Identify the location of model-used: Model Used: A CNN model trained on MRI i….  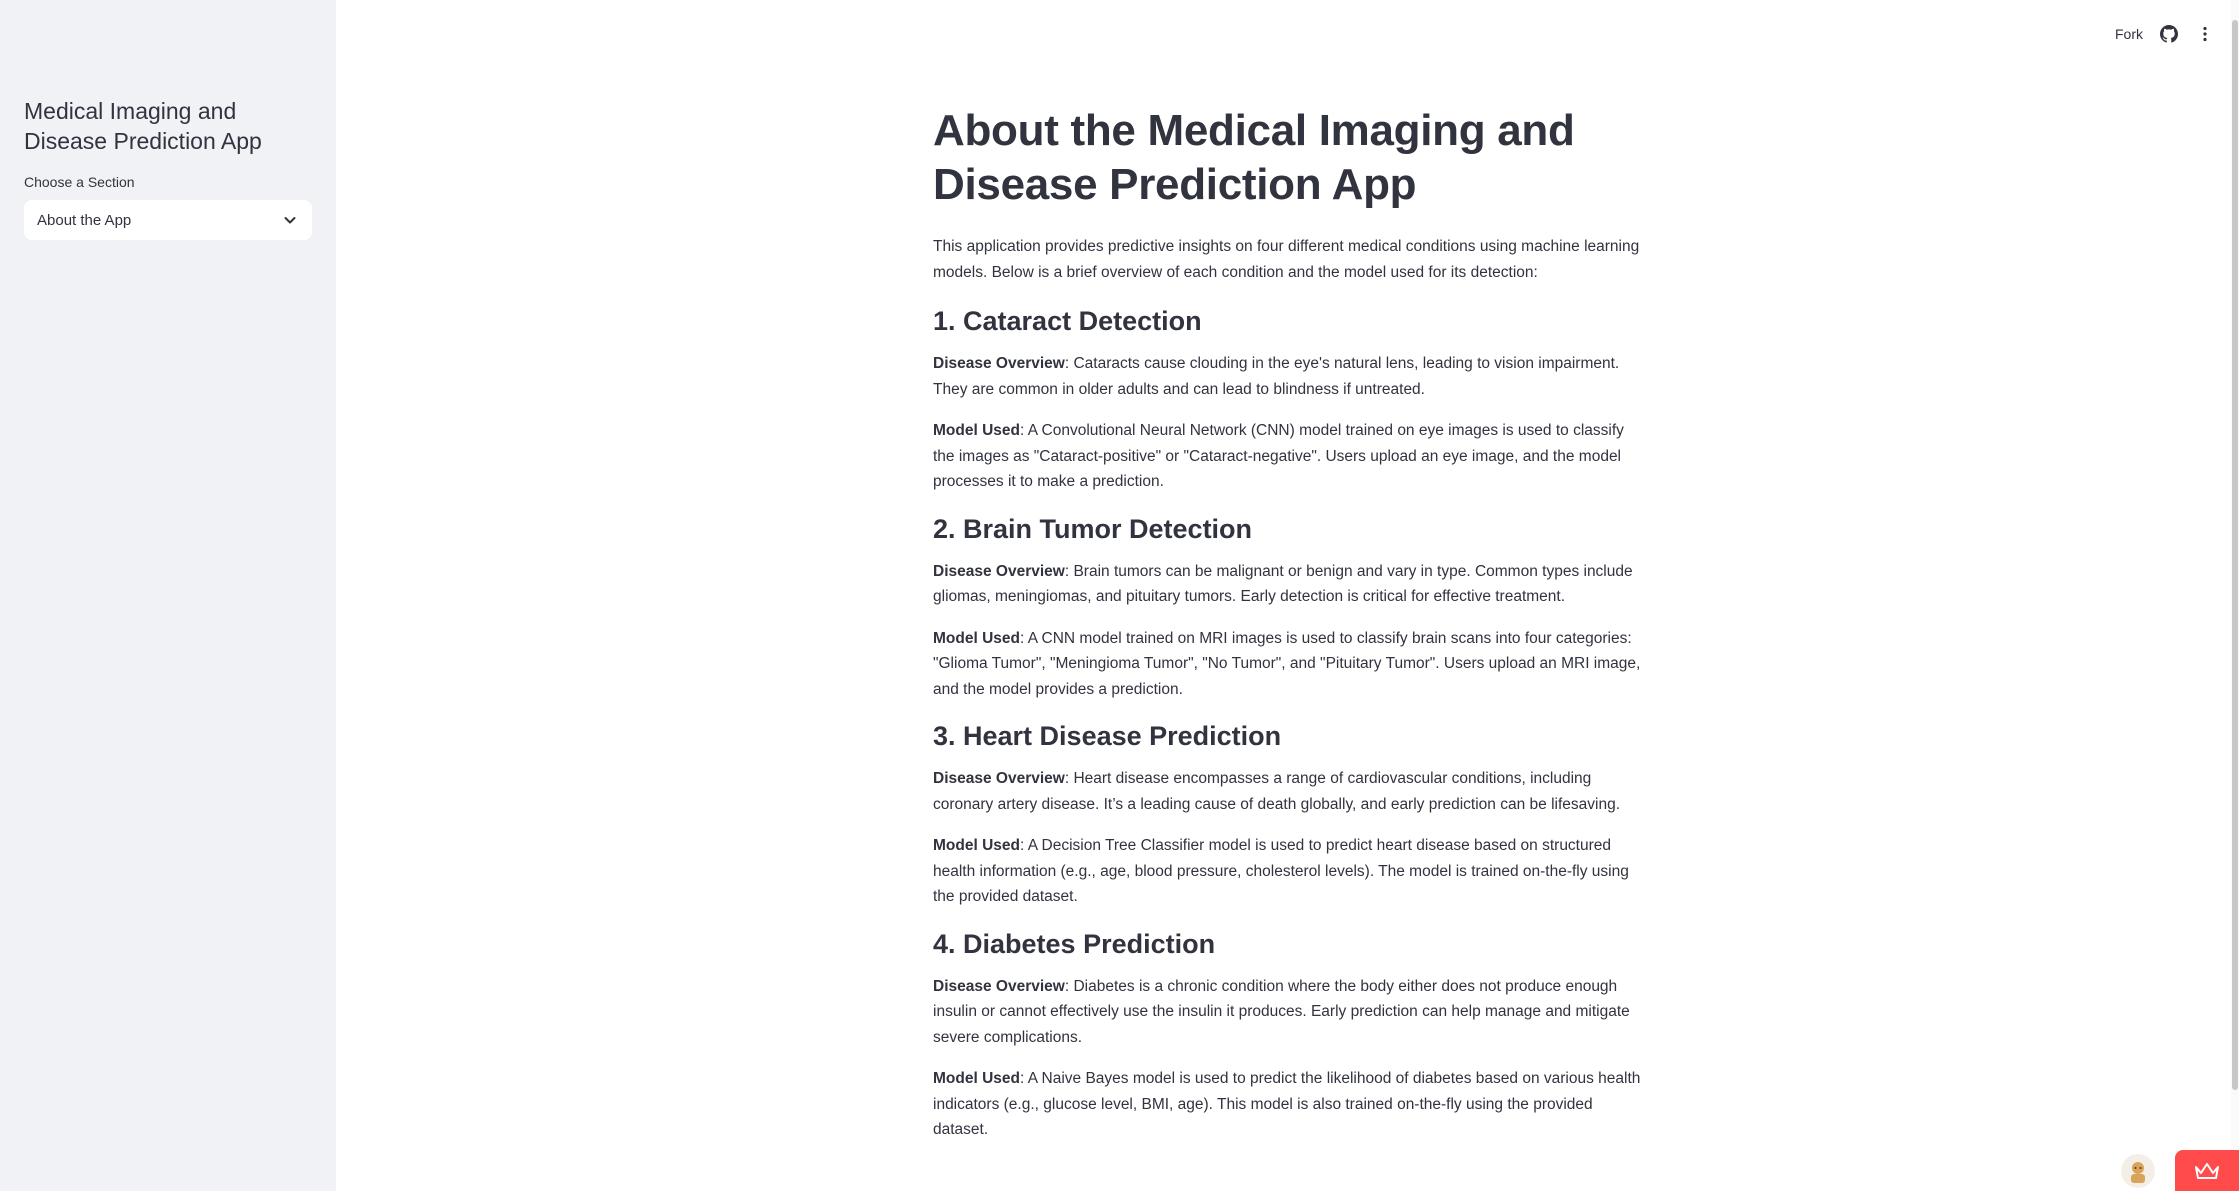
(1289, 664).